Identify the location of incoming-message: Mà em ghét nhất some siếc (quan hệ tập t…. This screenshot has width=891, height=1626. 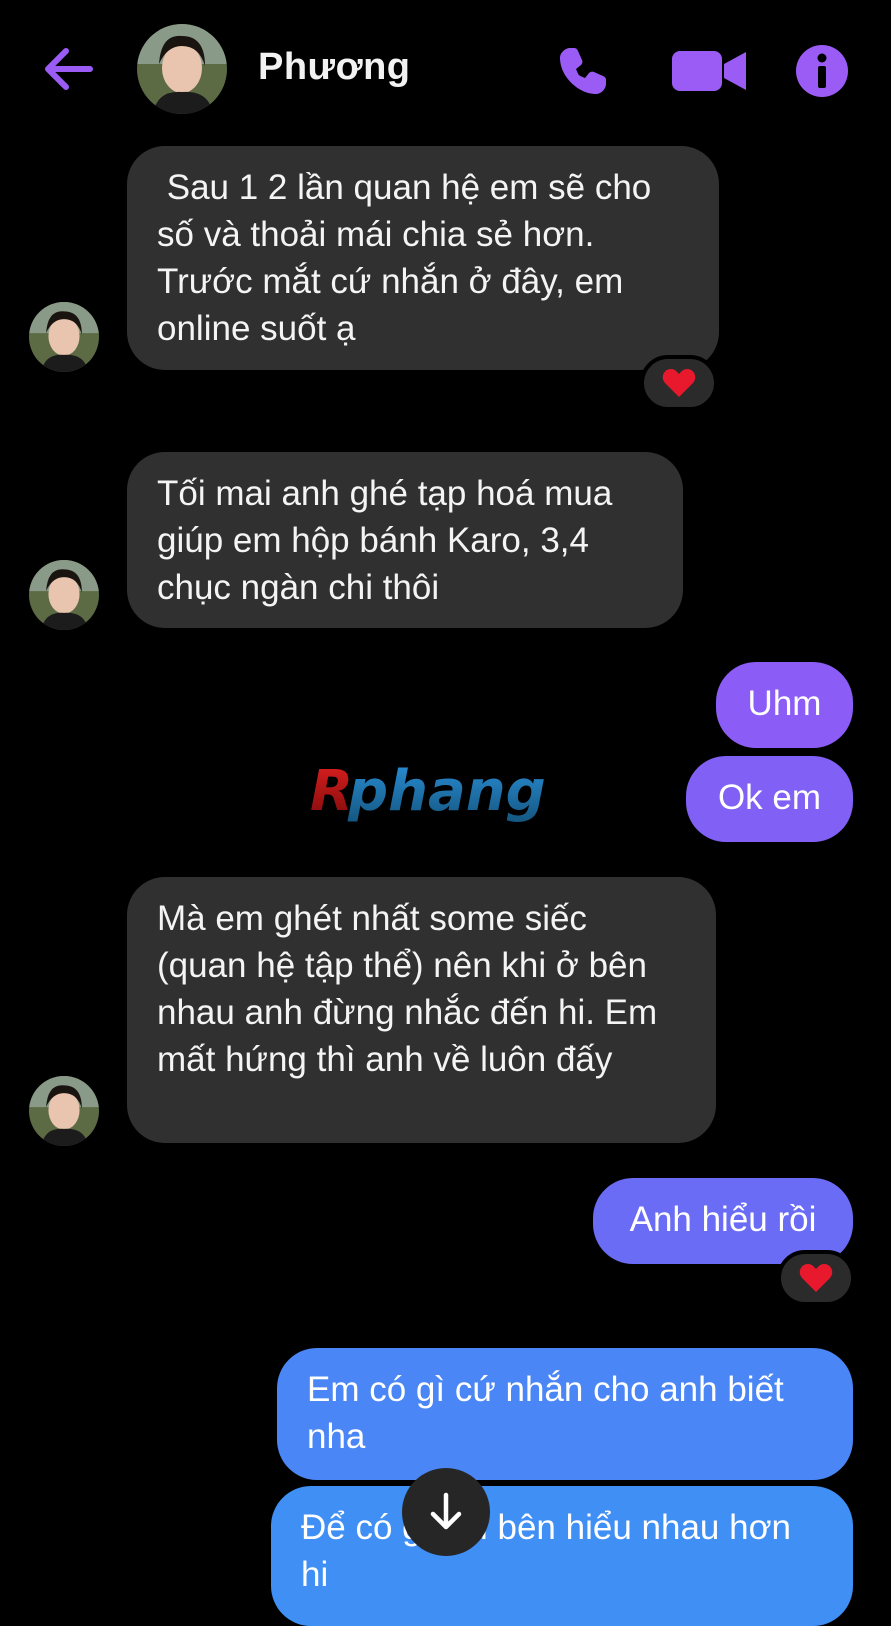
(421, 1010).